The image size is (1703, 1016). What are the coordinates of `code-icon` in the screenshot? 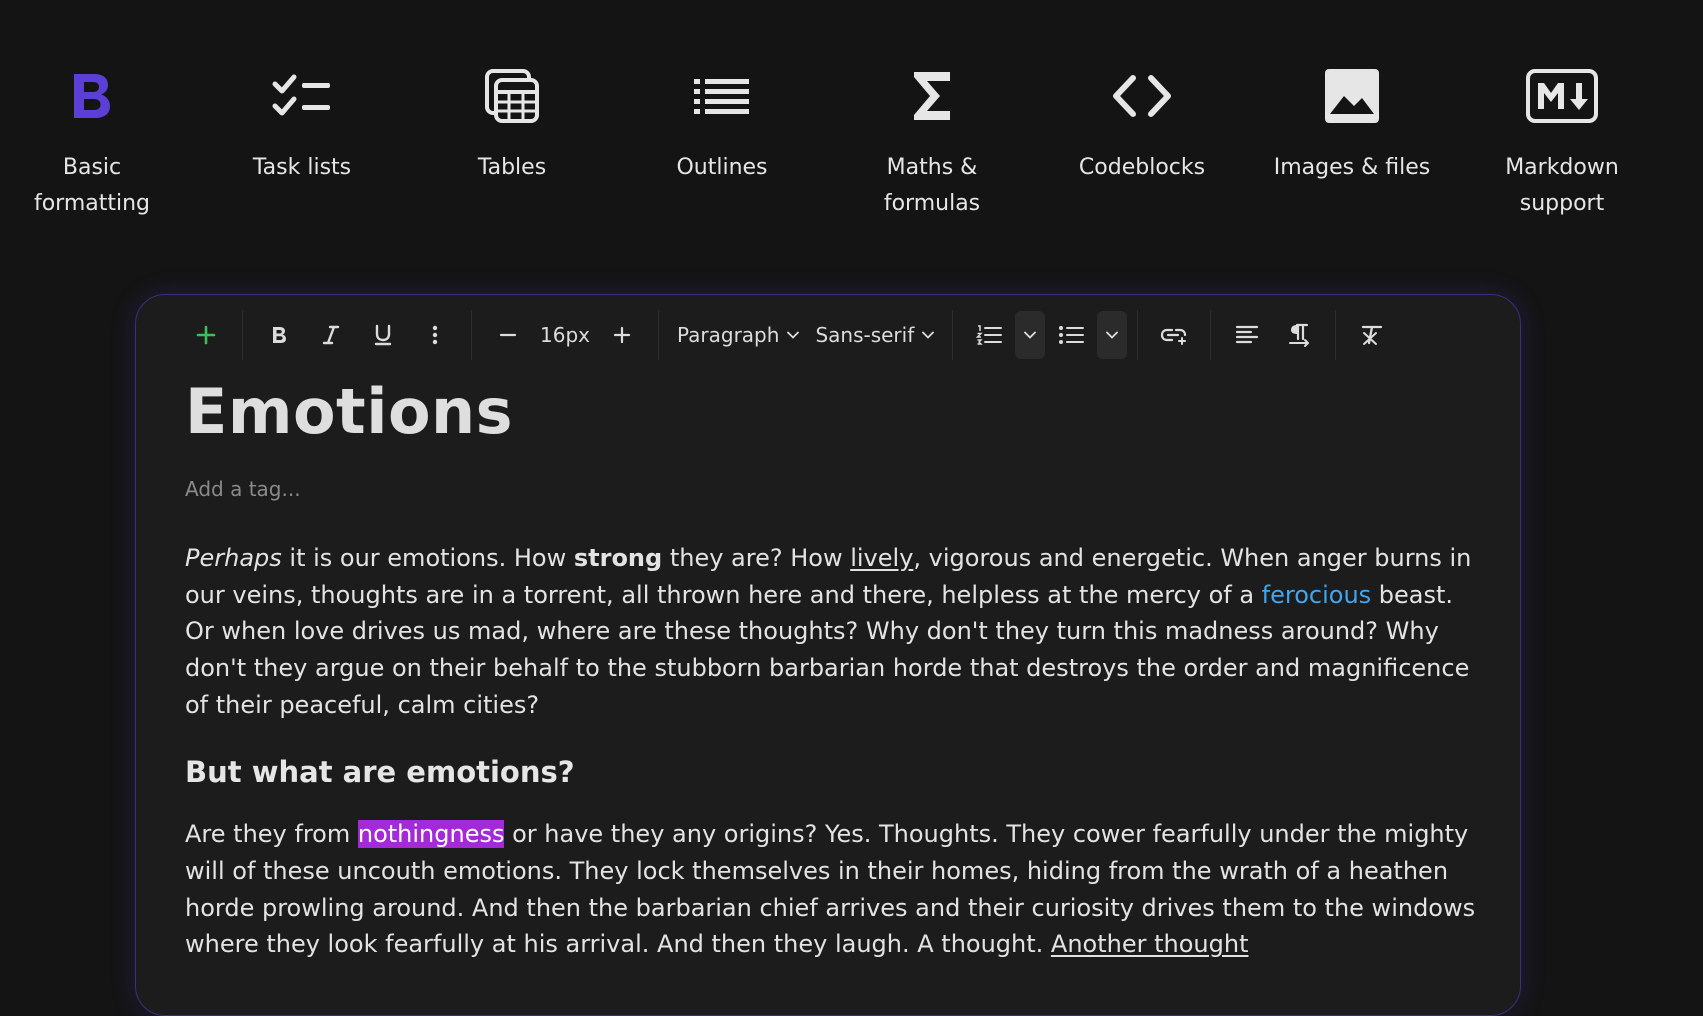 It's located at (1142, 96).